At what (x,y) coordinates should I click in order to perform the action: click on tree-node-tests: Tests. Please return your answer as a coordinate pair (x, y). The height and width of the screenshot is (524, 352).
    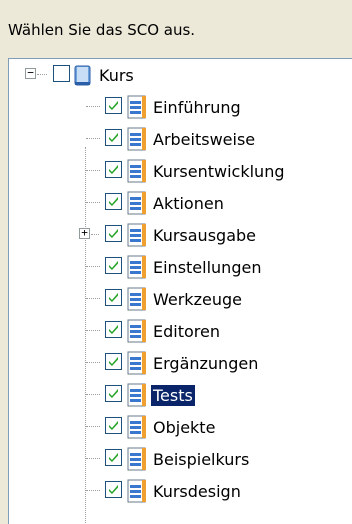
    Looking at the image, I should click on (180, 395).